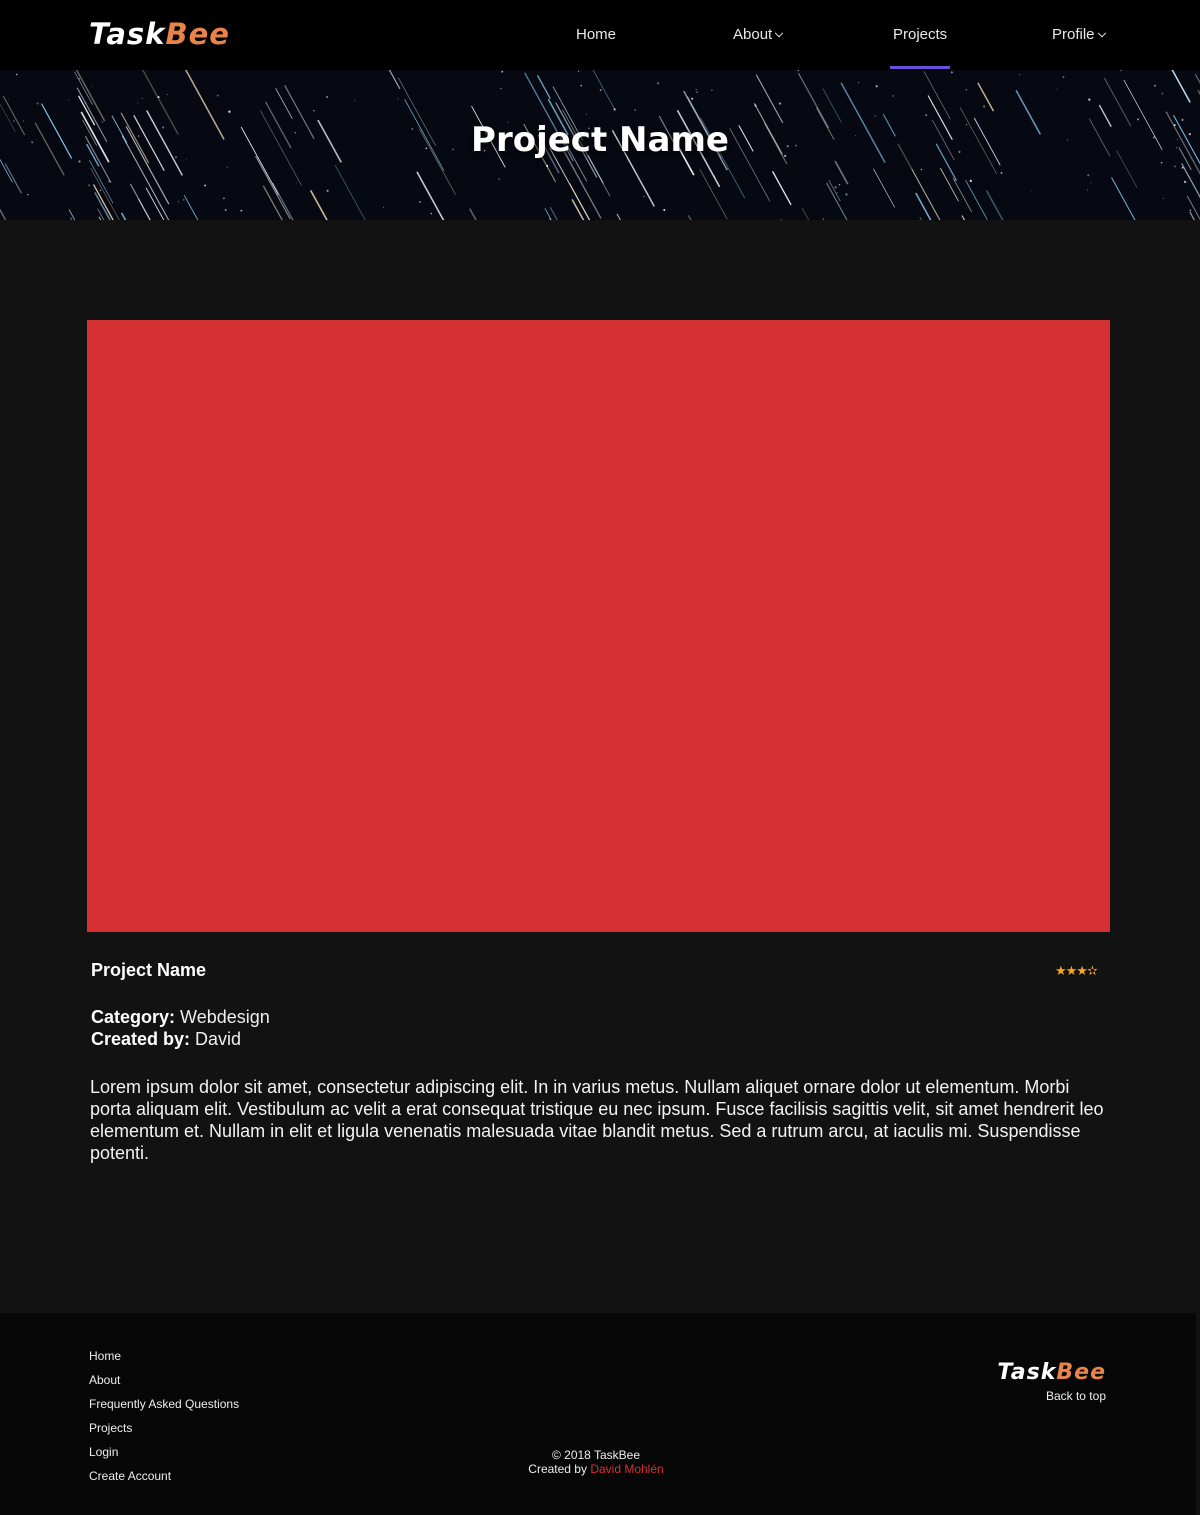  Describe the element at coordinates (218, 1039) in the screenshot. I see `created-by-value: David` at that location.